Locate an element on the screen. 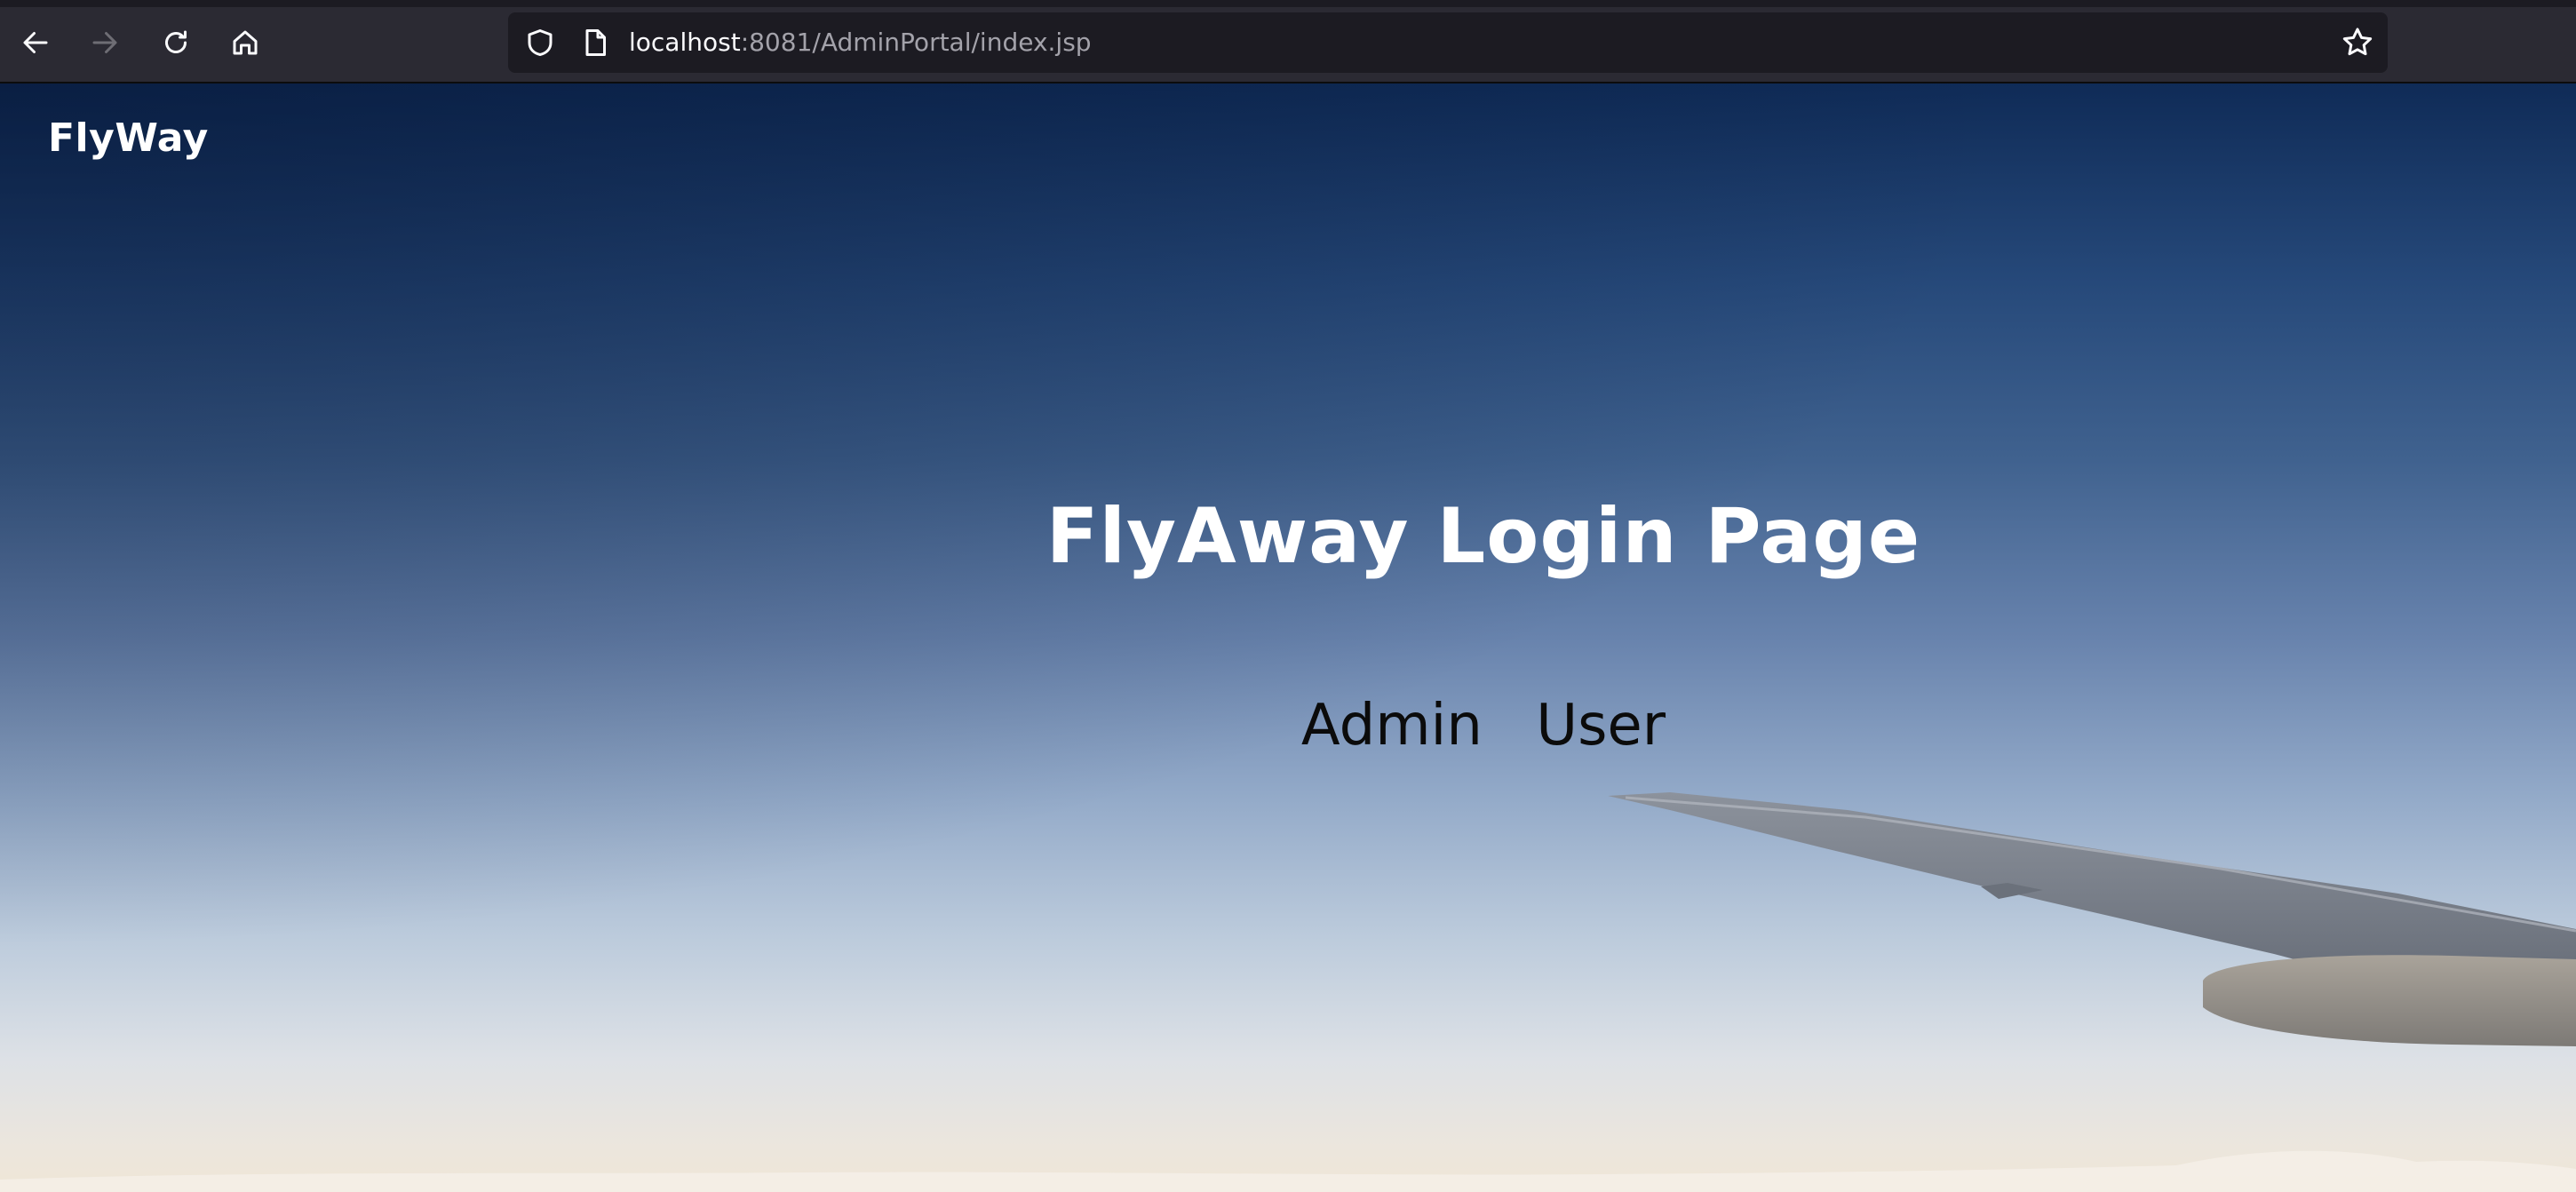 The image size is (2576, 1192). browser-toolbar: localhost:8081/AdminPortal/index.jsp is located at coordinates (1288, 41).